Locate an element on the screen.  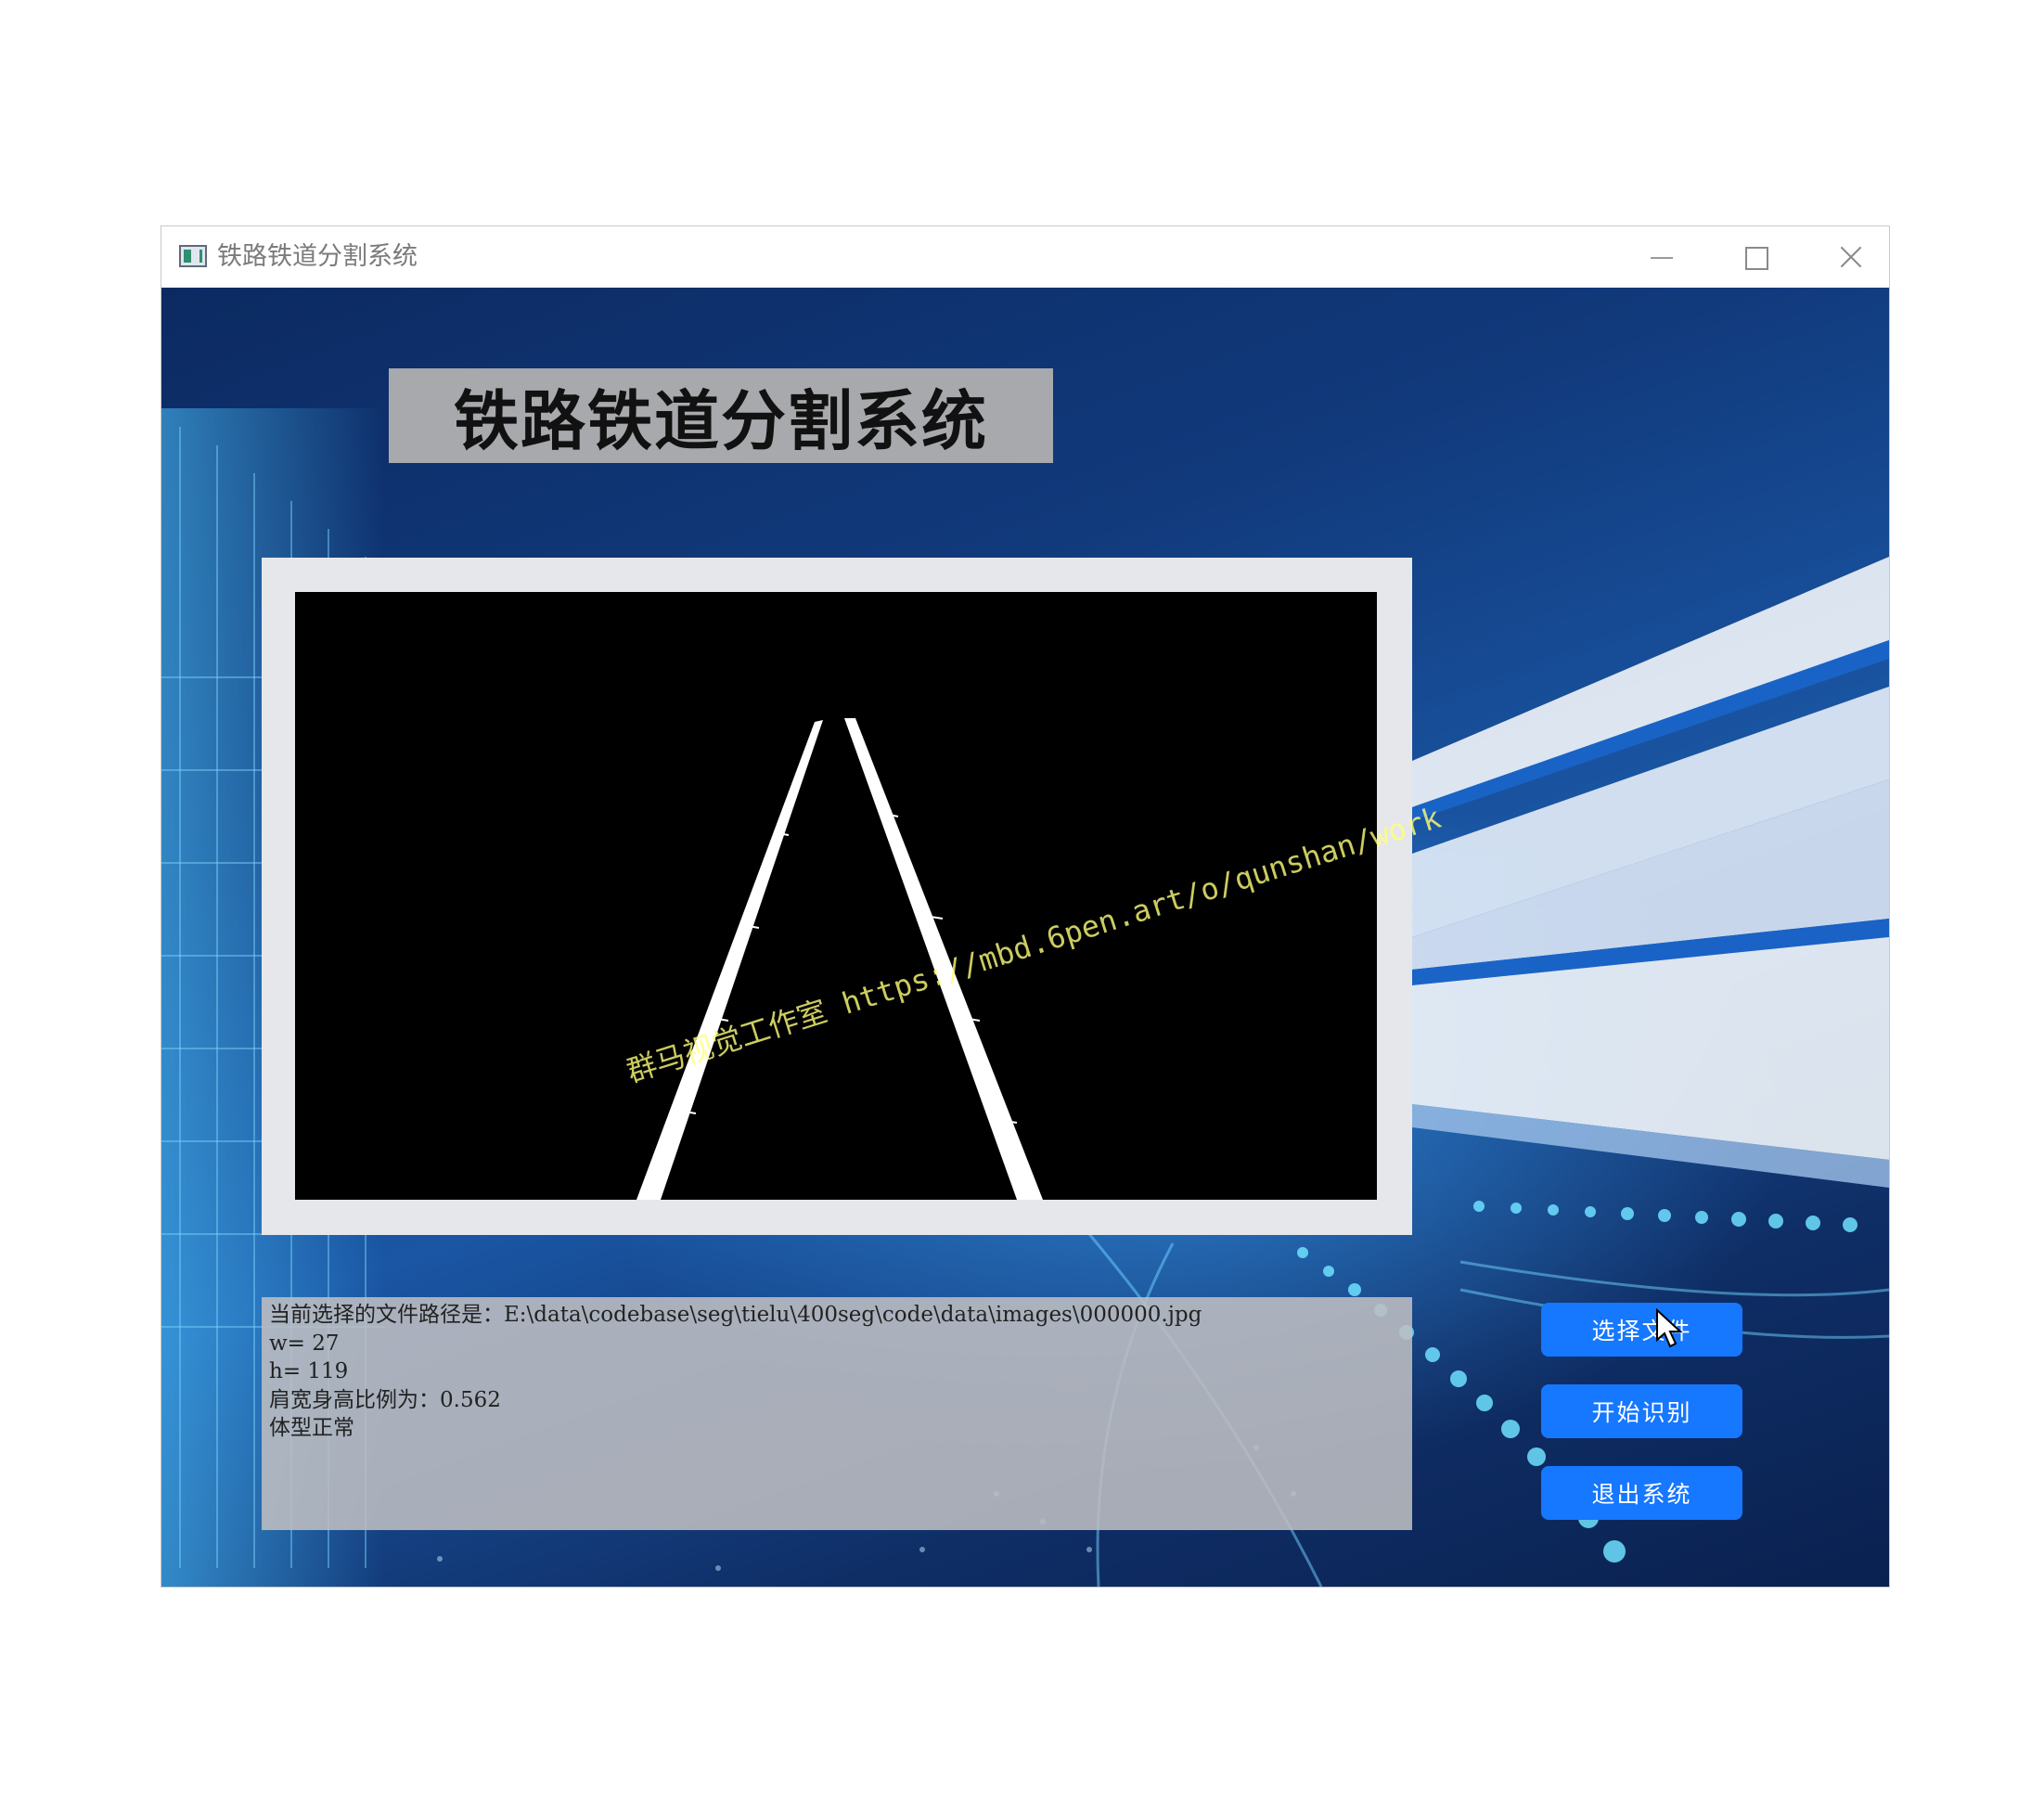
maximize-icon is located at coordinates (1755, 257).